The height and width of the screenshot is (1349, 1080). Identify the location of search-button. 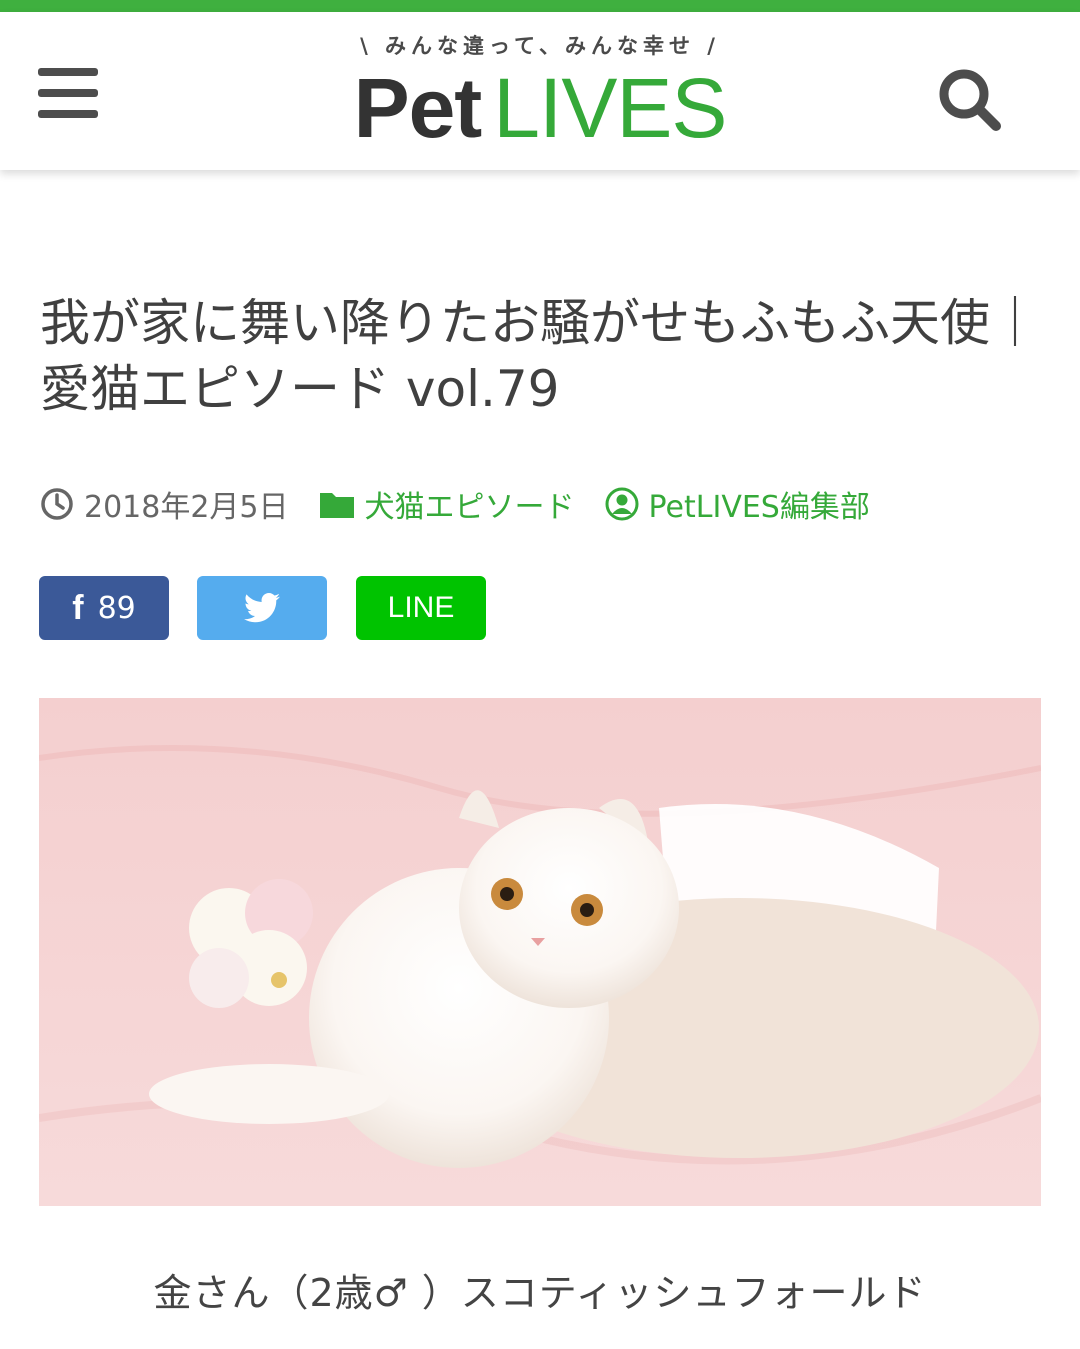
(971, 101).